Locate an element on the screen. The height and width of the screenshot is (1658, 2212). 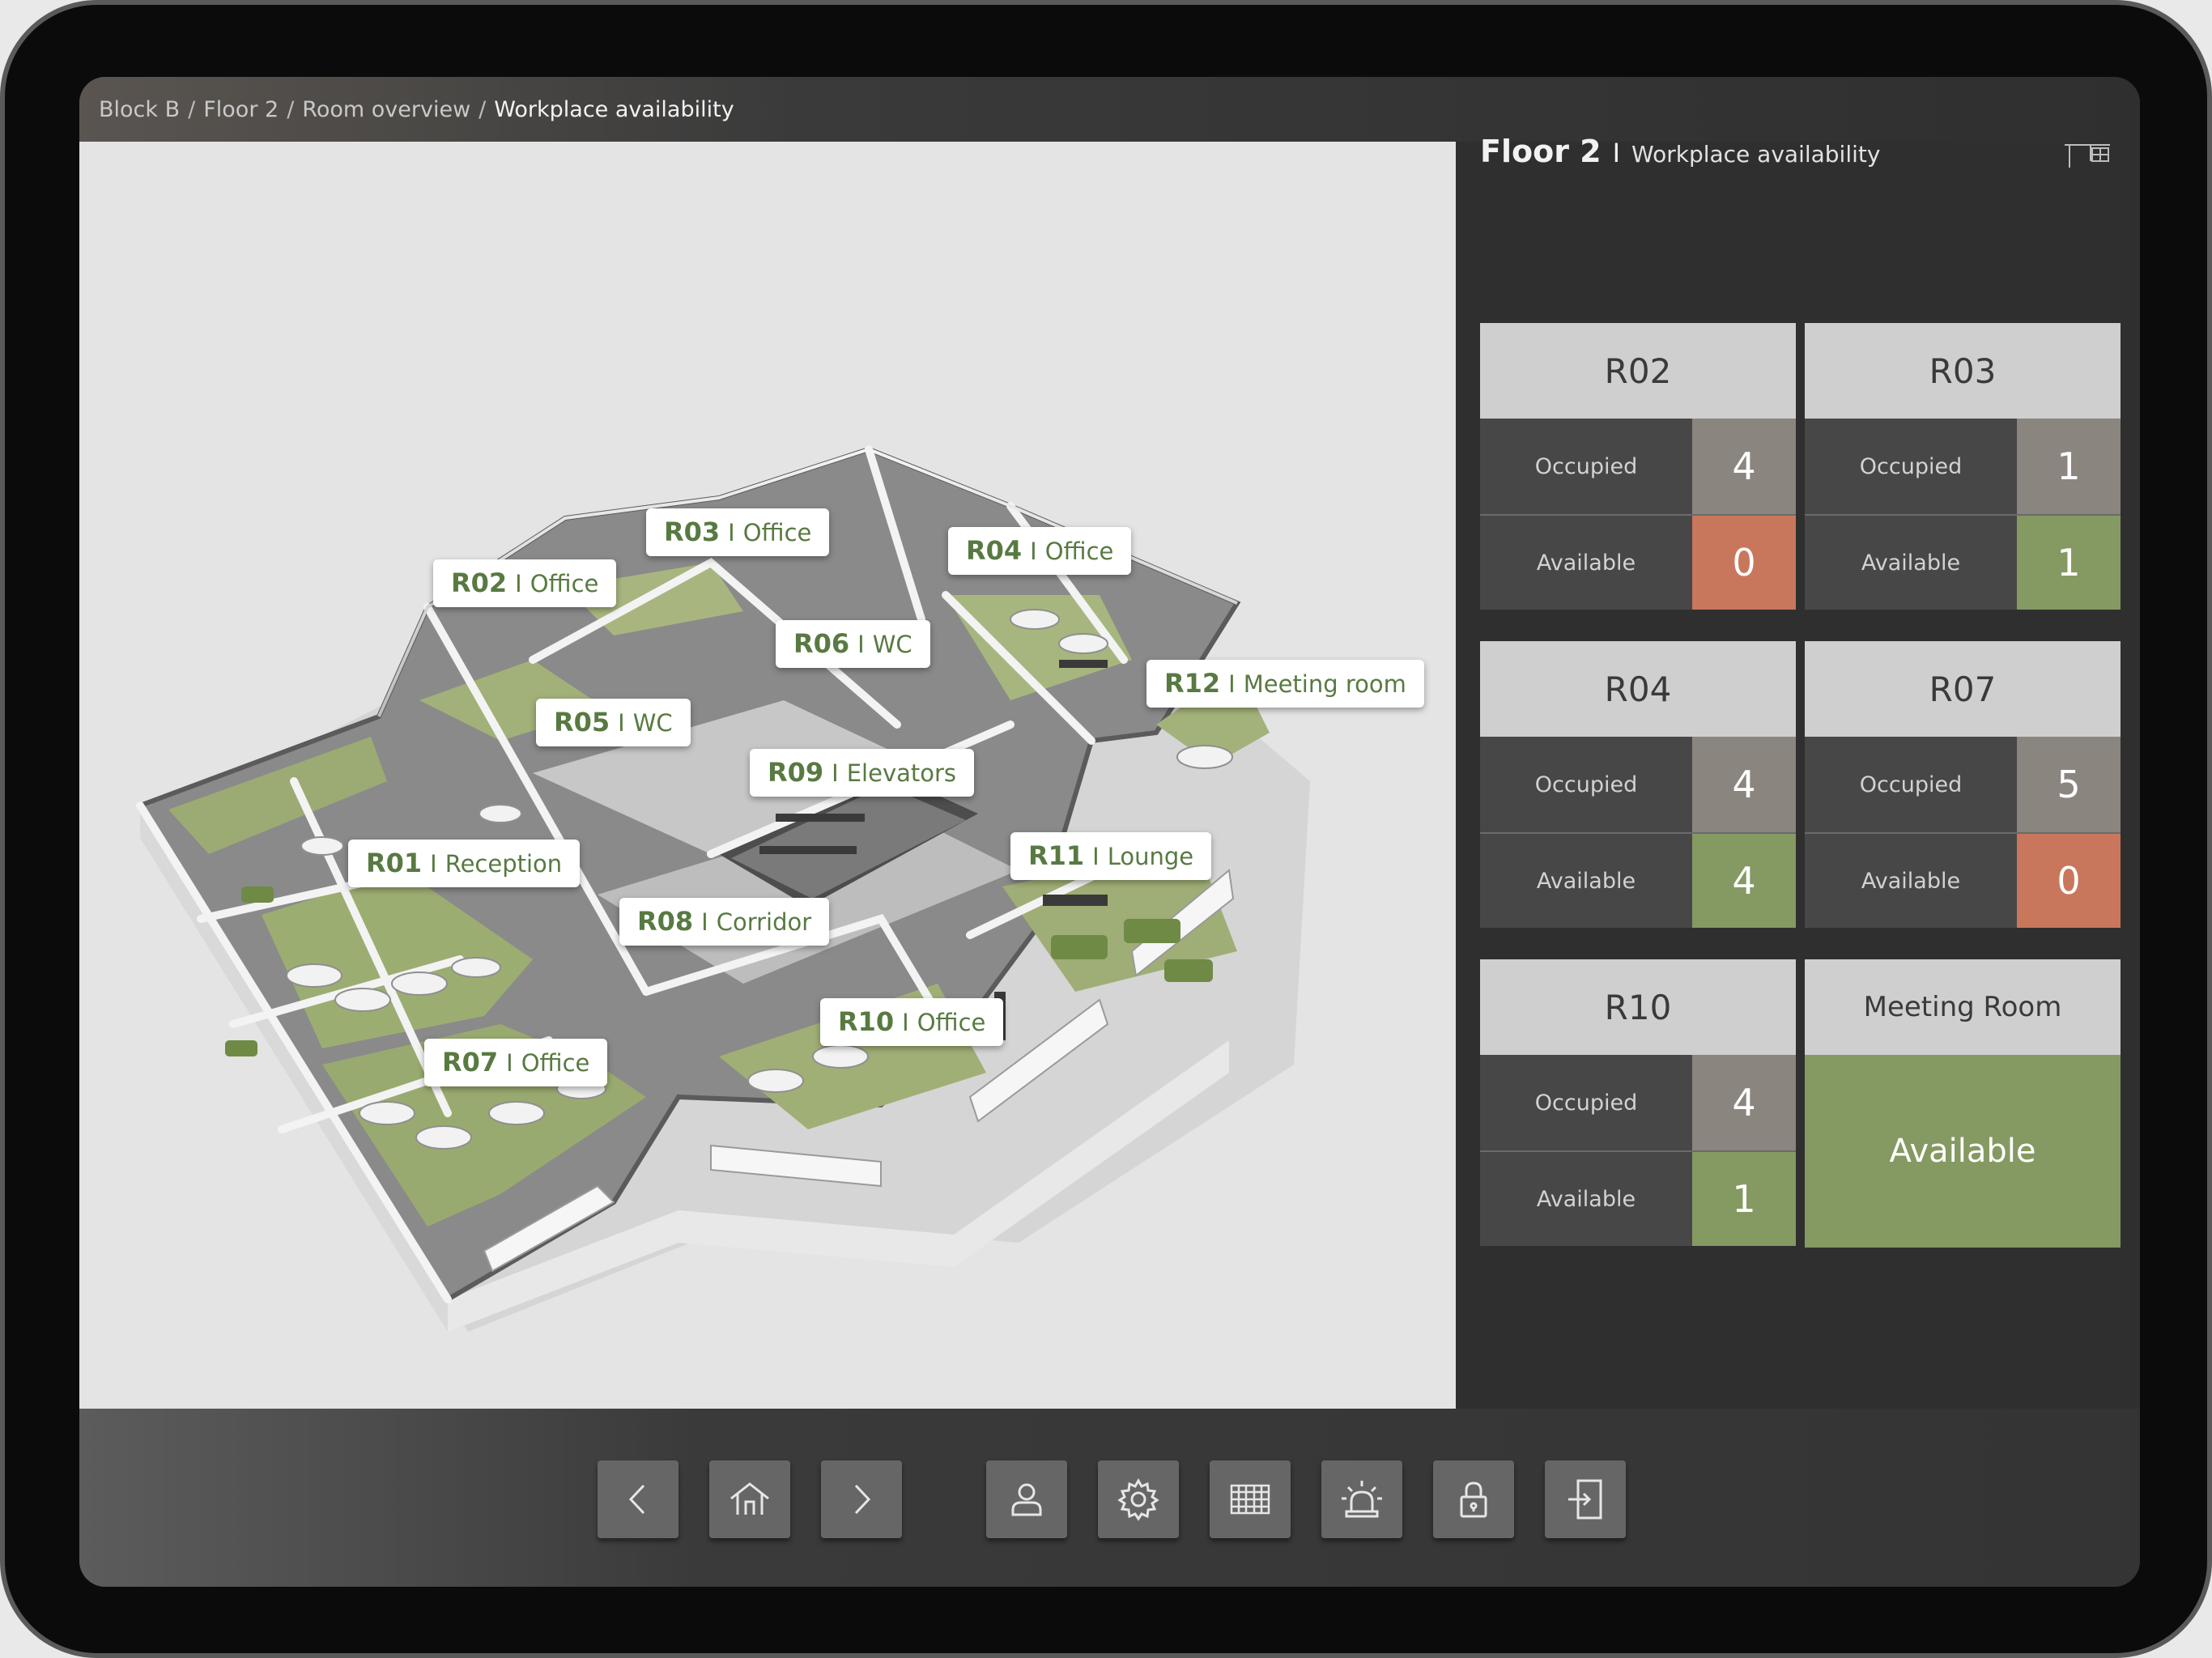
panel-subtitle: Workplace availability is located at coordinates (1756, 154).